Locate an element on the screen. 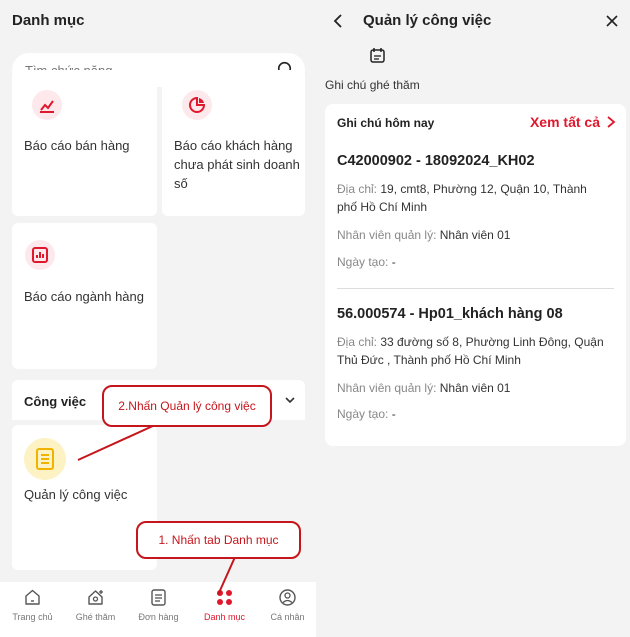 This screenshot has height=637, width=630. order-icon is located at coordinates (158, 597).